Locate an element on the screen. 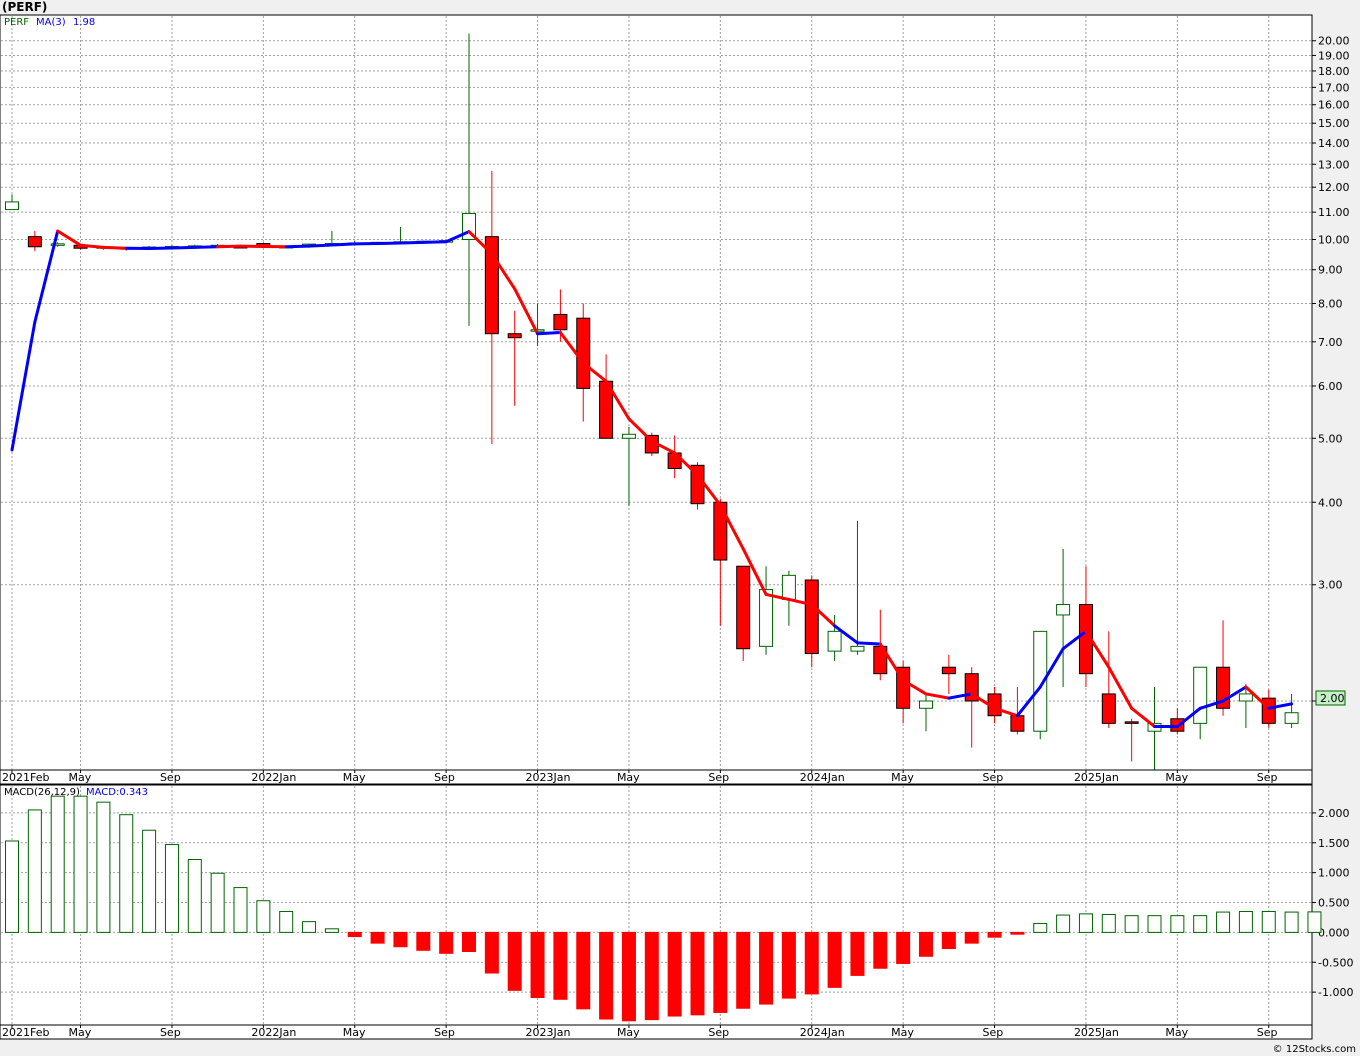  last-price-tag: 2.00 is located at coordinates (1330, 698).